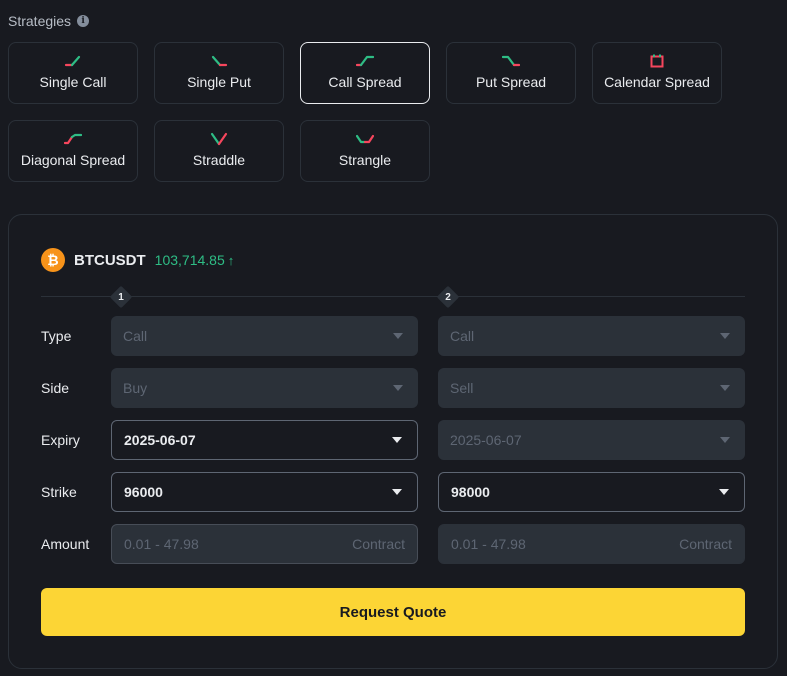 This screenshot has width=787, height=676. What do you see at coordinates (219, 82) in the screenshot?
I see `strategy-label: Single Put` at bounding box center [219, 82].